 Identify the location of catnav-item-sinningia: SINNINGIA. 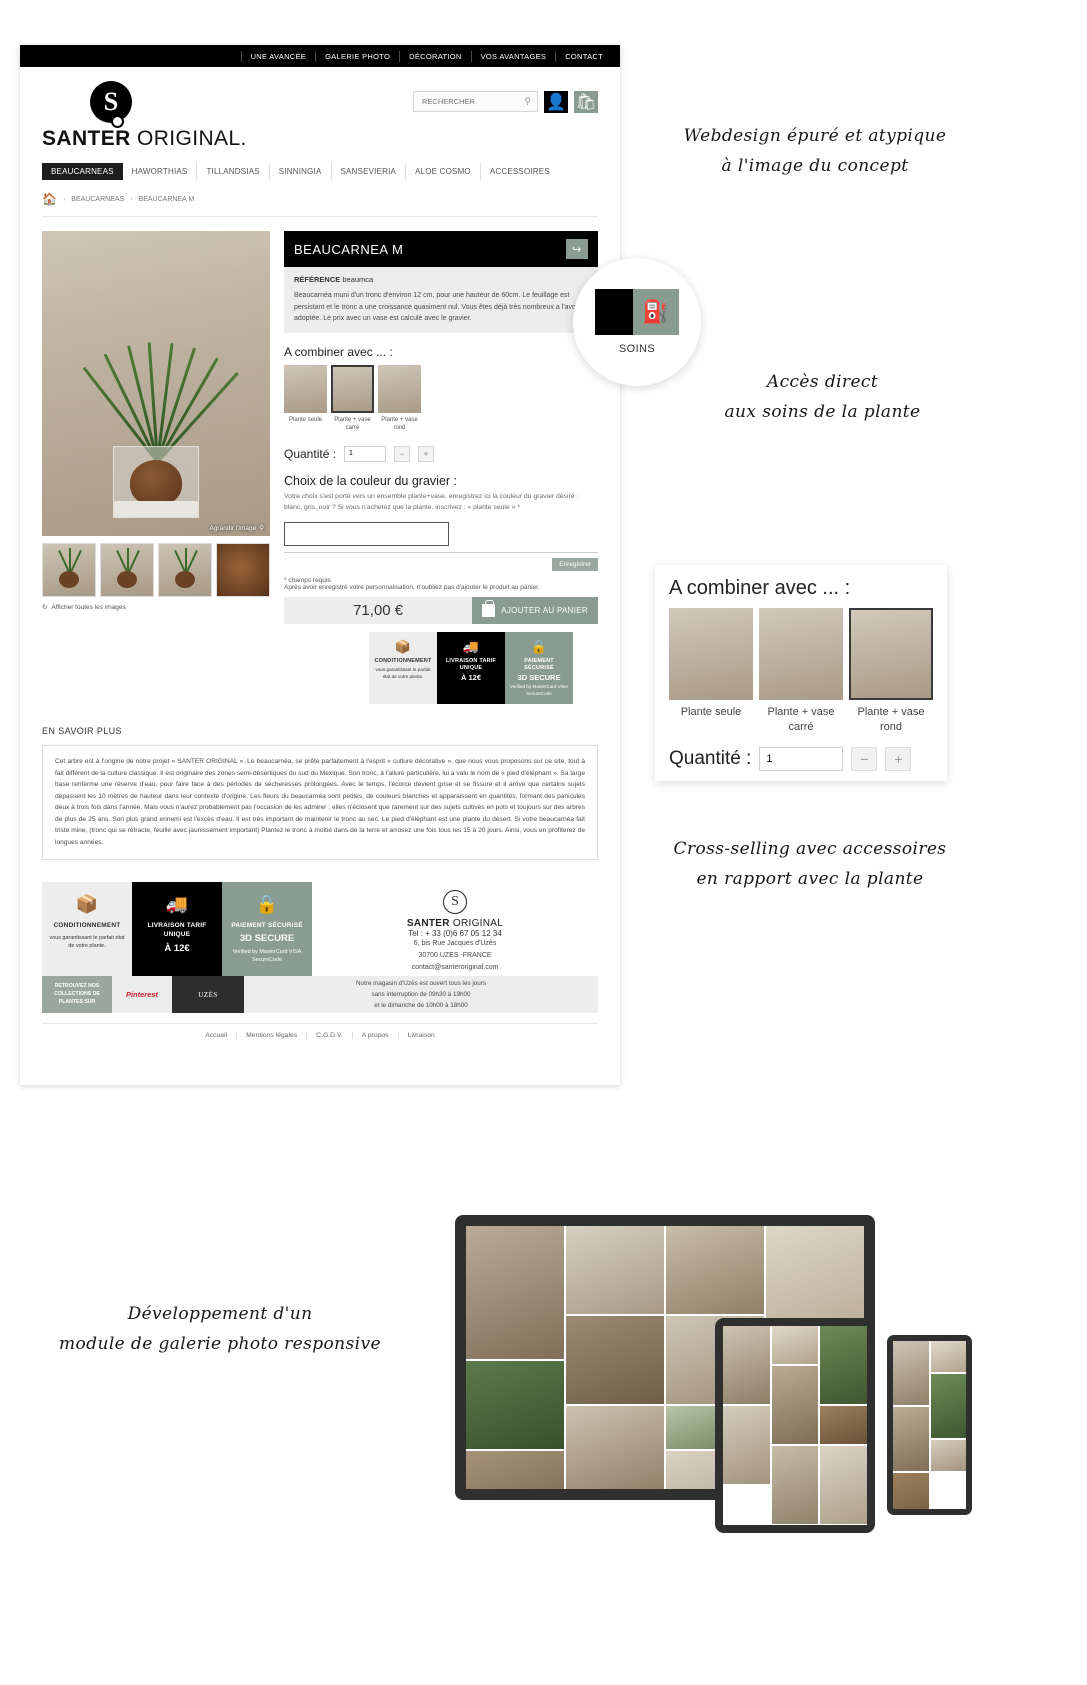
(301, 171).